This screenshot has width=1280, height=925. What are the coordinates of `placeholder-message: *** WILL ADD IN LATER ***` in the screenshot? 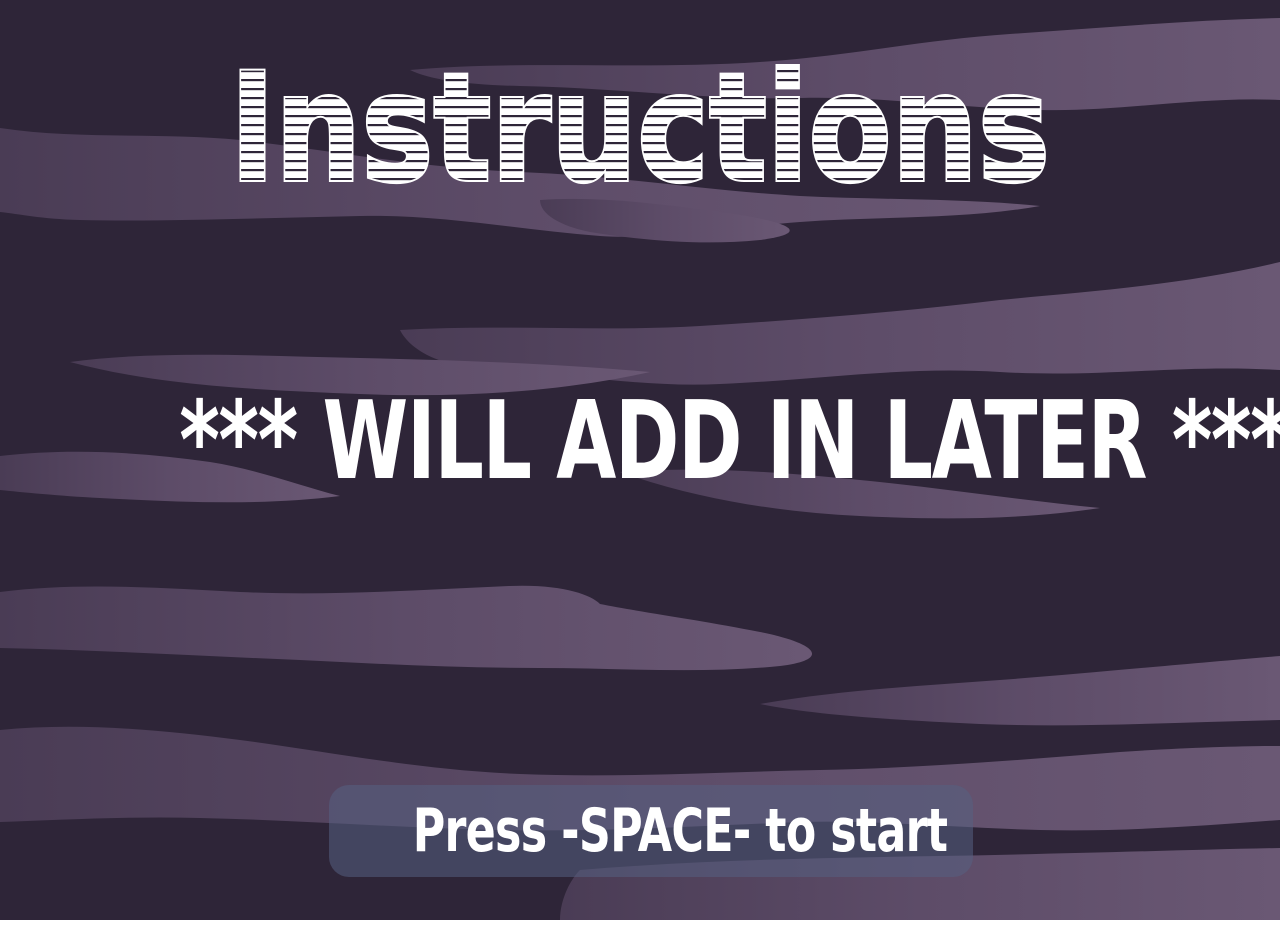 It's located at (729, 441).